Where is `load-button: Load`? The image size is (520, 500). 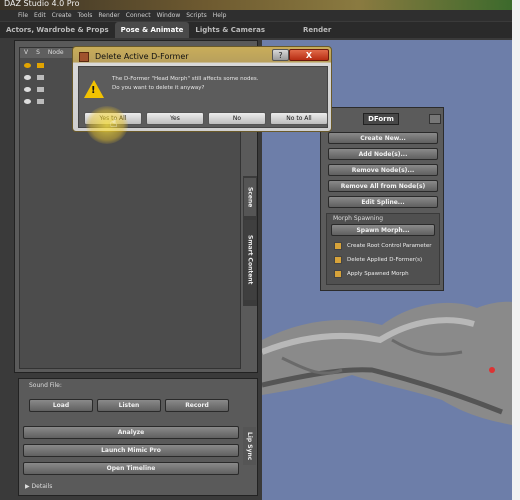
load-button: Load is located at coordinates (61, 405).